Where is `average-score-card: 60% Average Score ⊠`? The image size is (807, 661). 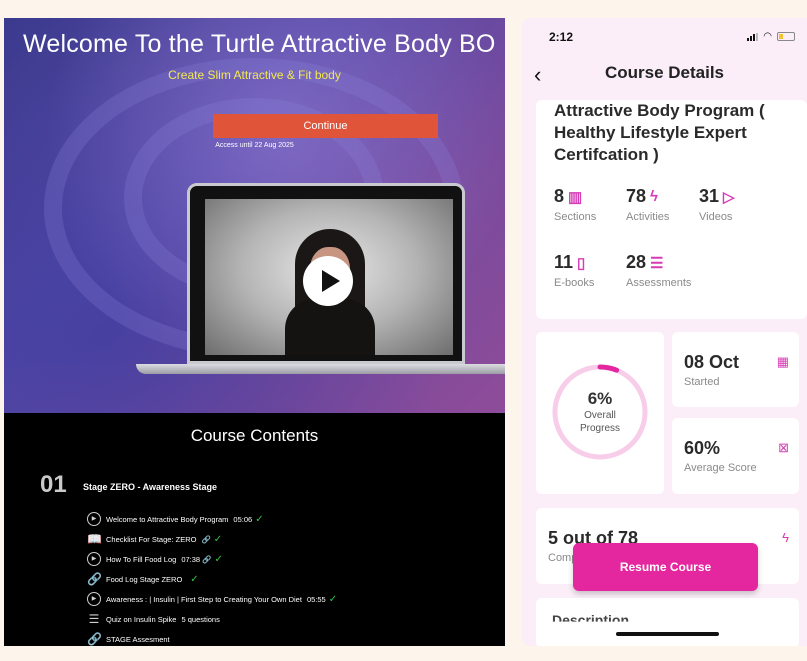
average-score-card: 60% Average Score ⊠ is located at coordinates (735, 456).